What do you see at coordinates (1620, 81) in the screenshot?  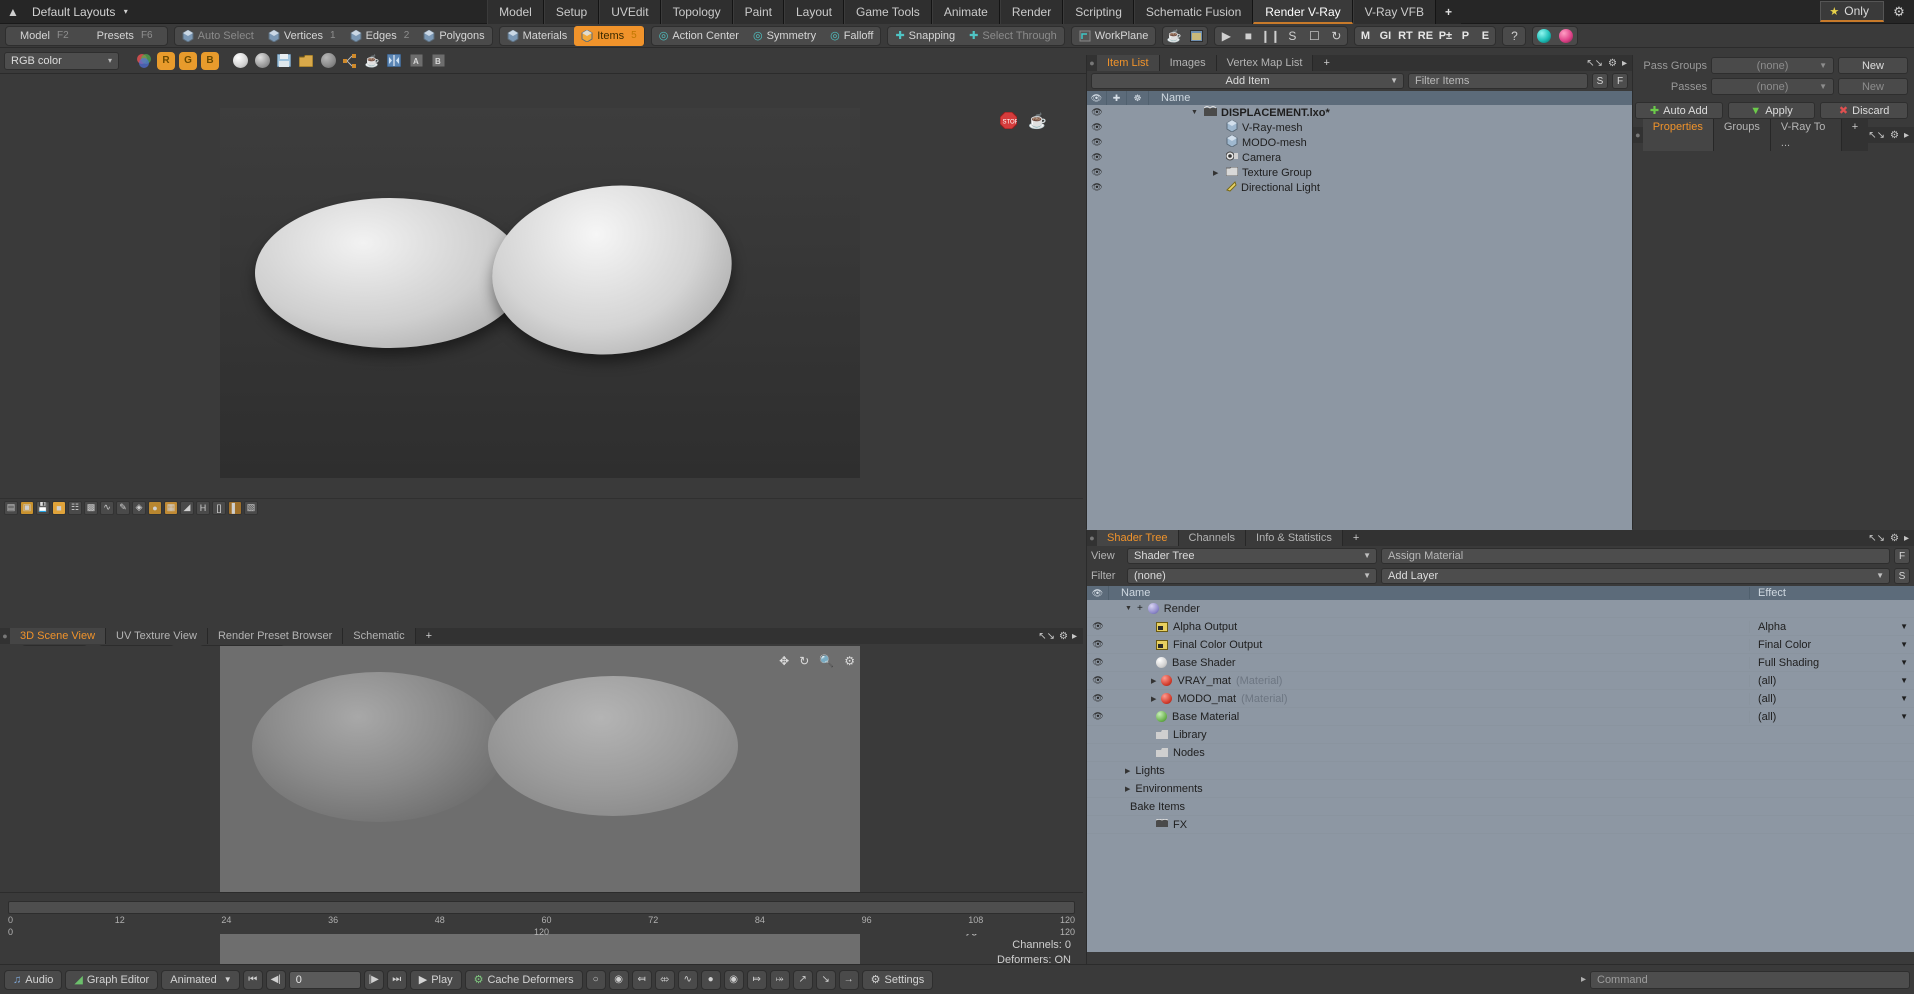 I see `filter-f-button: F` at bounding box center [1620, 81].